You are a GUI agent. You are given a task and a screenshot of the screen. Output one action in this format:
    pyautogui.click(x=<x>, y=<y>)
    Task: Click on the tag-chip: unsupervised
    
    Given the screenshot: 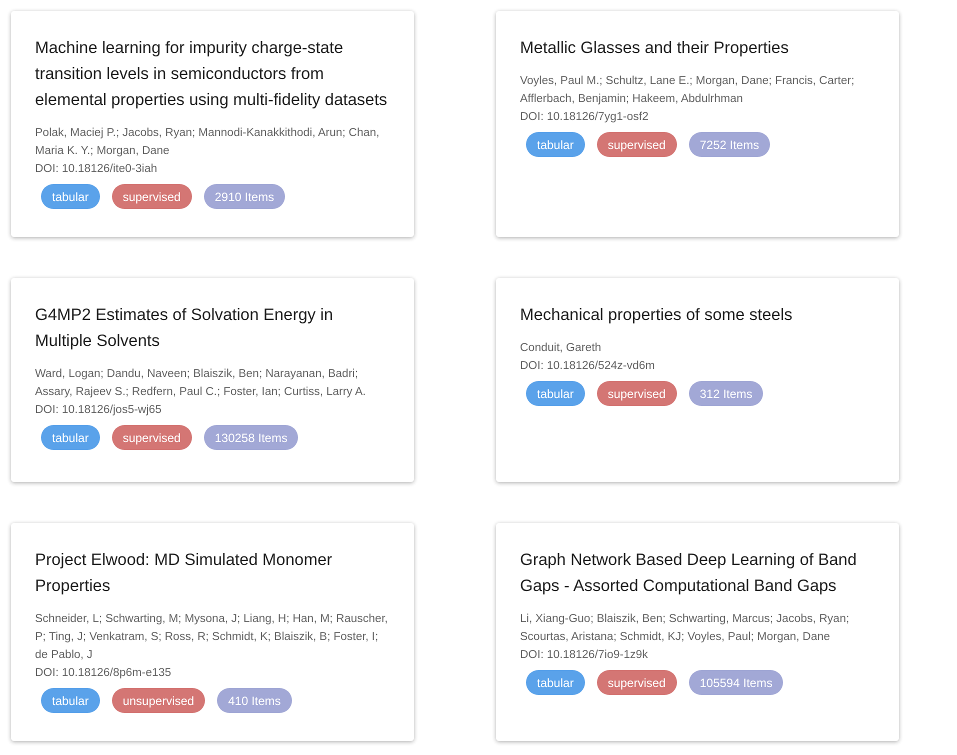 What is the action you would take?
    pyautogui.click(x=159, y=700)
    